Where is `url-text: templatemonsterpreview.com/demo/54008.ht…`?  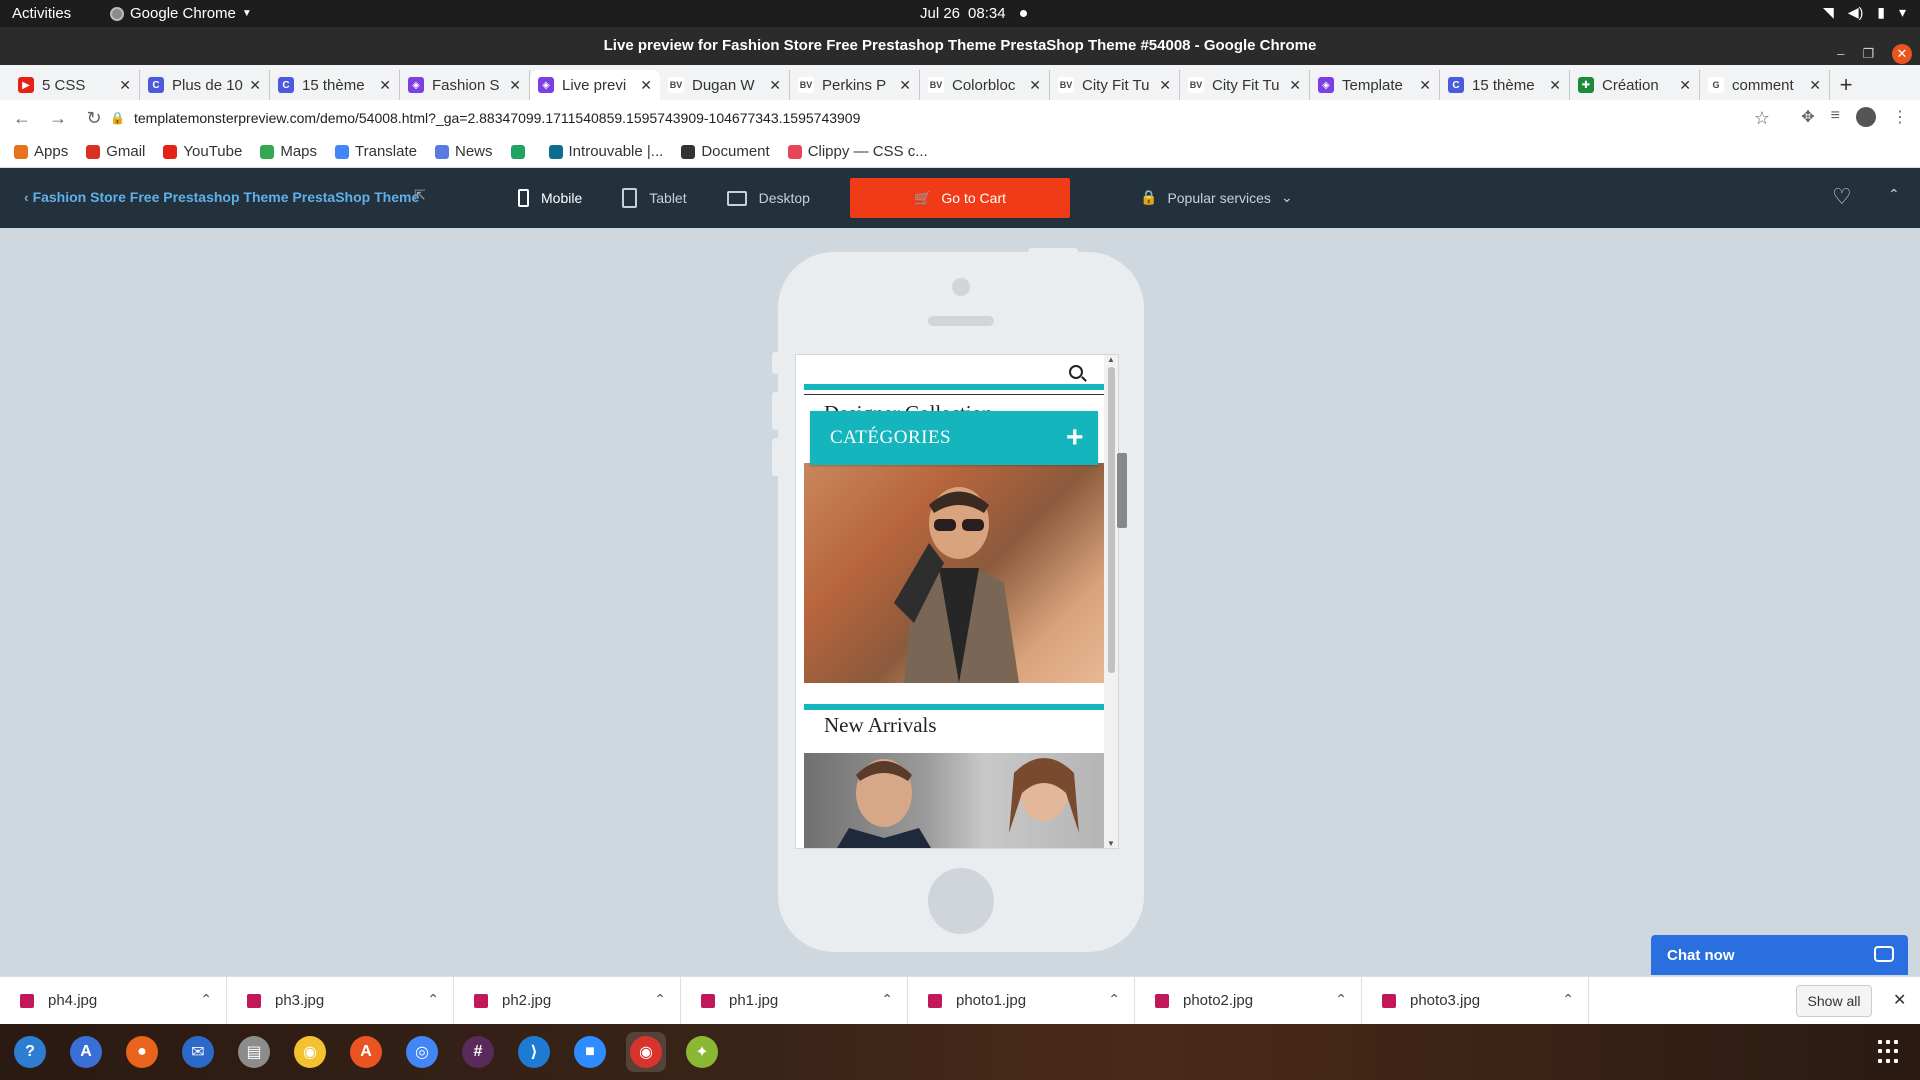 url-text: templatemonsterpreview.com/demo/54008.ht… is located at coordinates (497, 118).